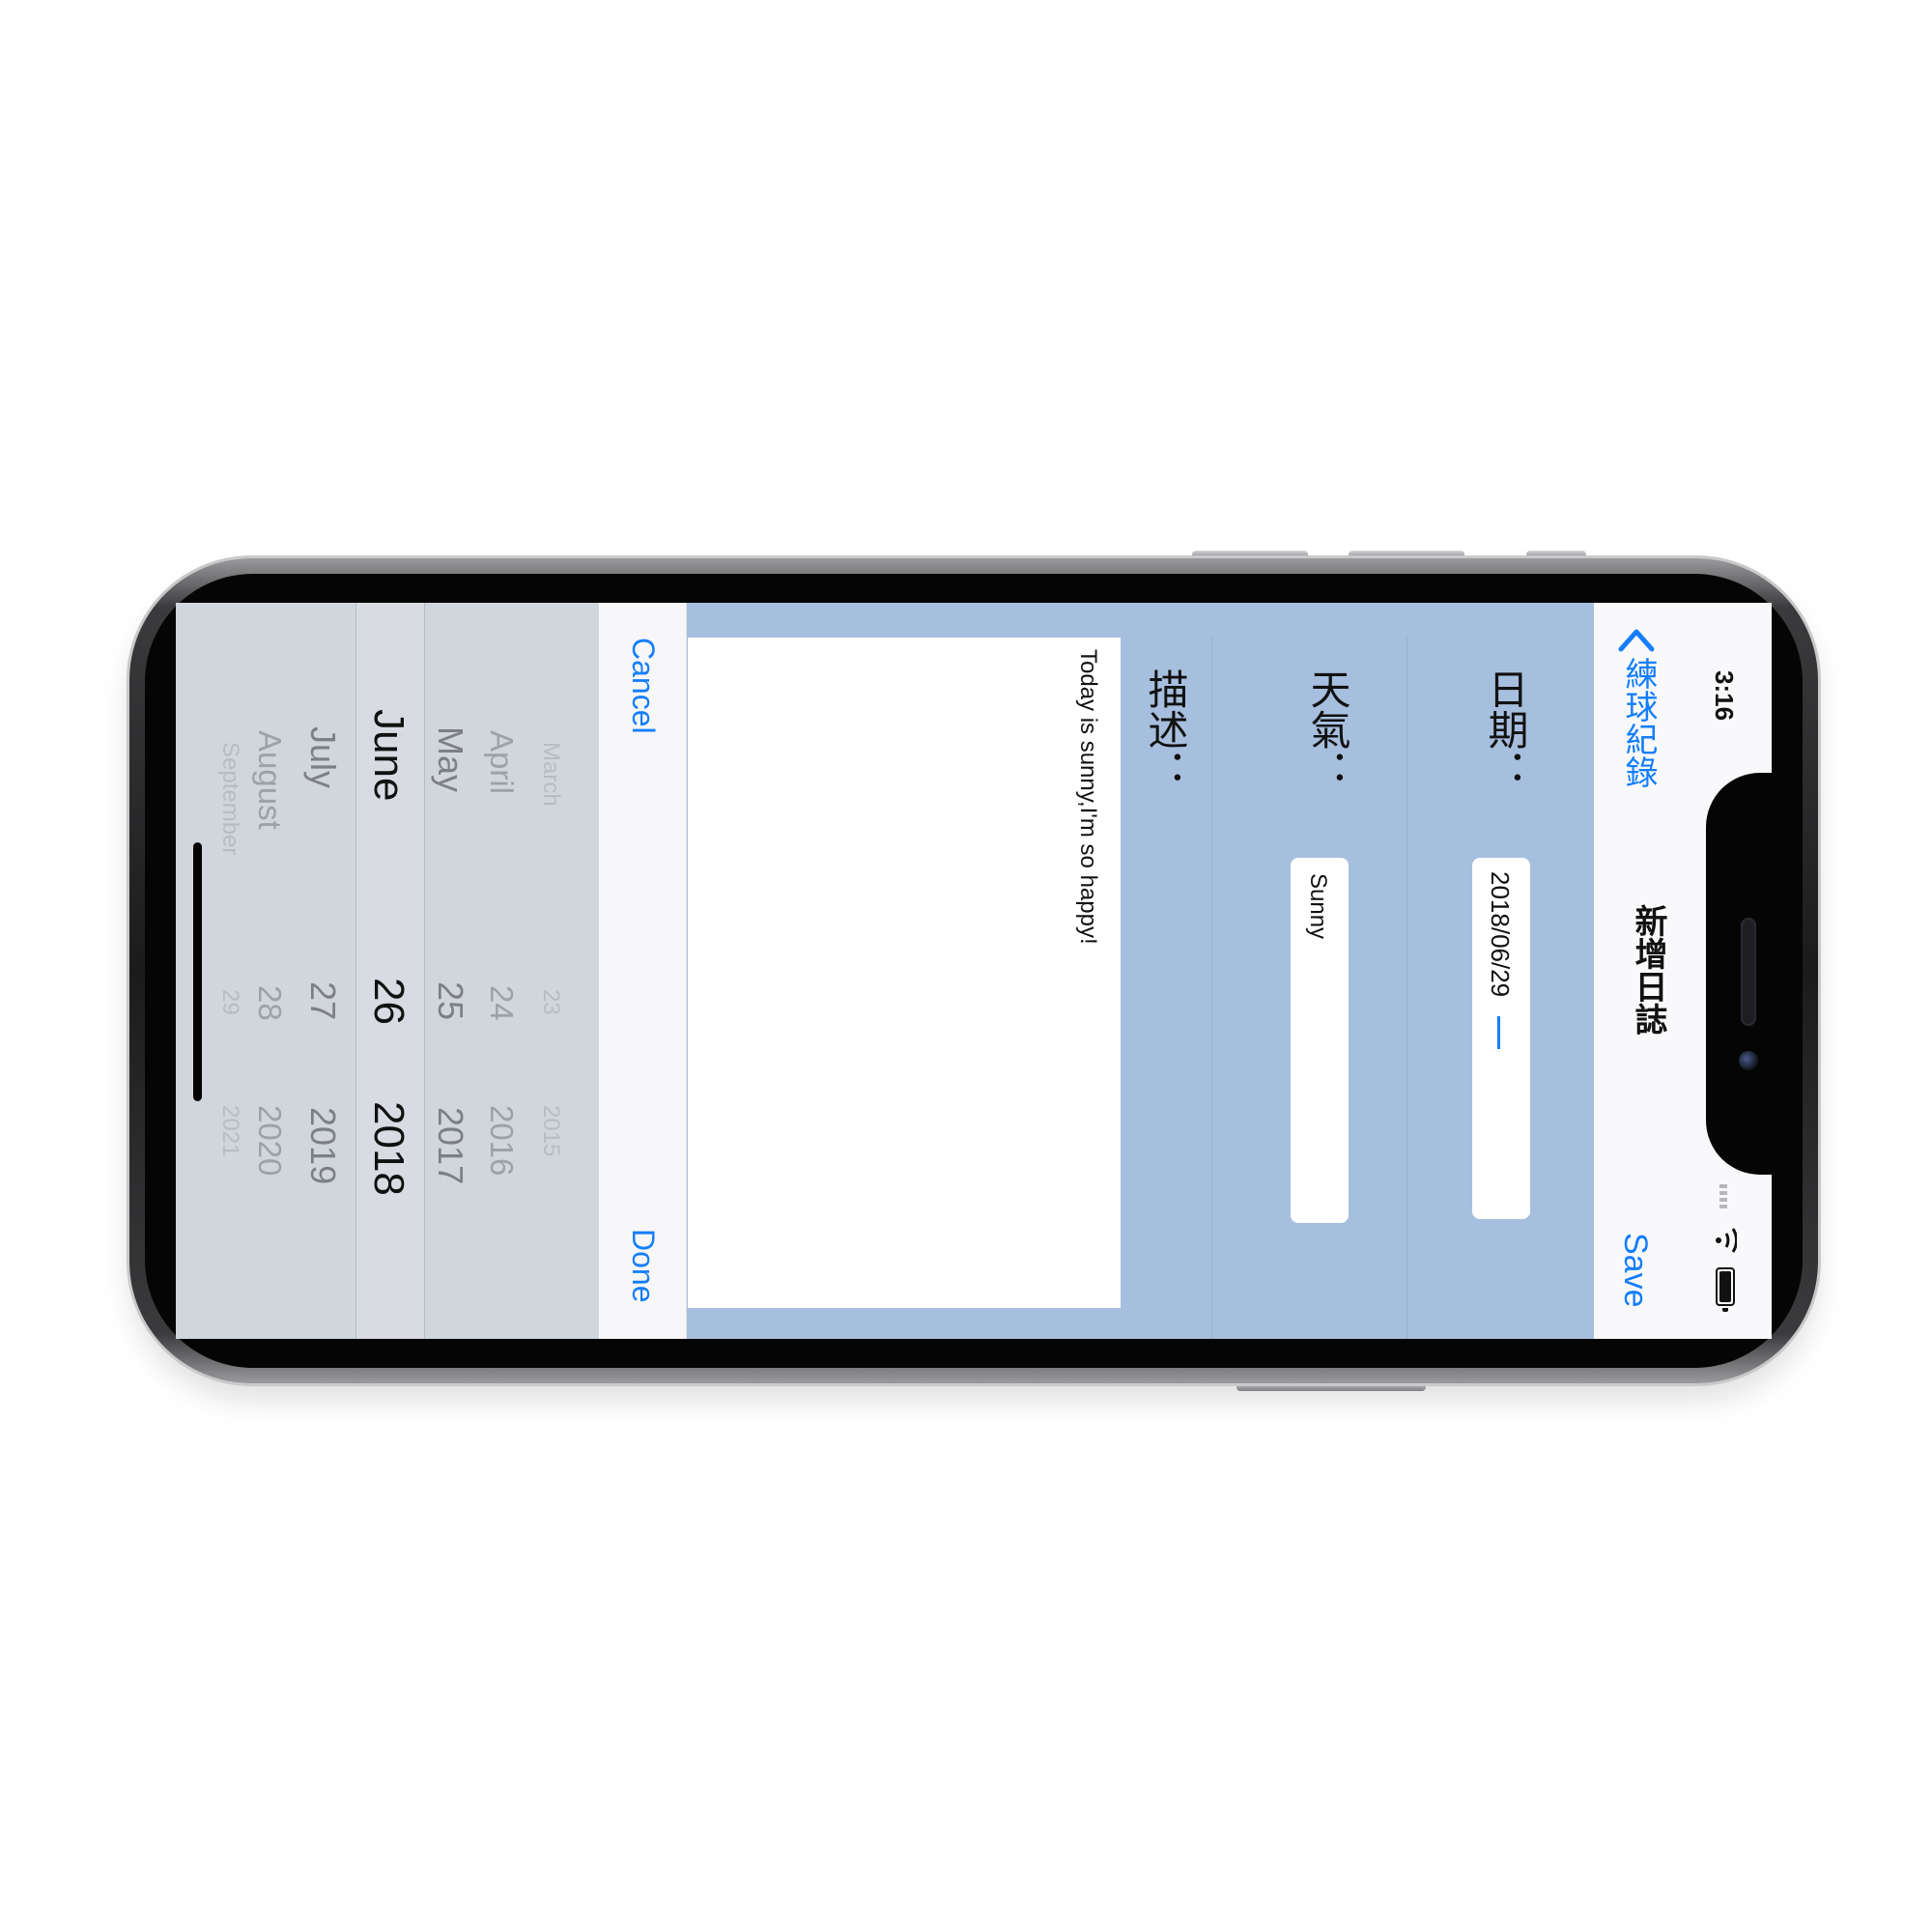  Describe the element at coordinates (323, 1000) in the screenshot. I see `picker-day: 27` at that location.